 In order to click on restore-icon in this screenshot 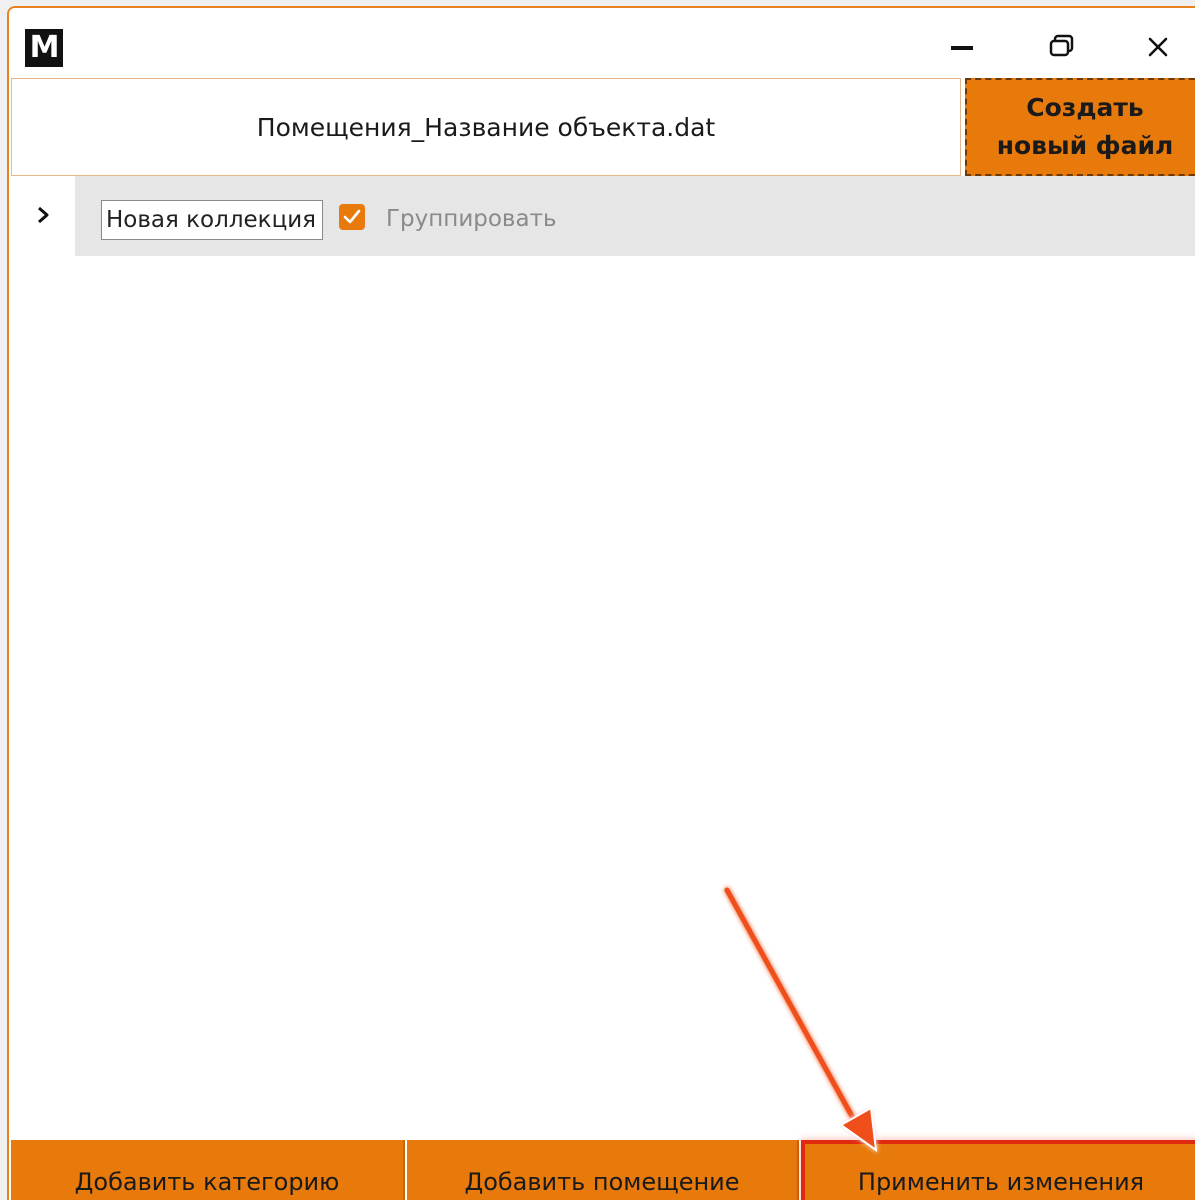, I will do `click(1061, 45)`.